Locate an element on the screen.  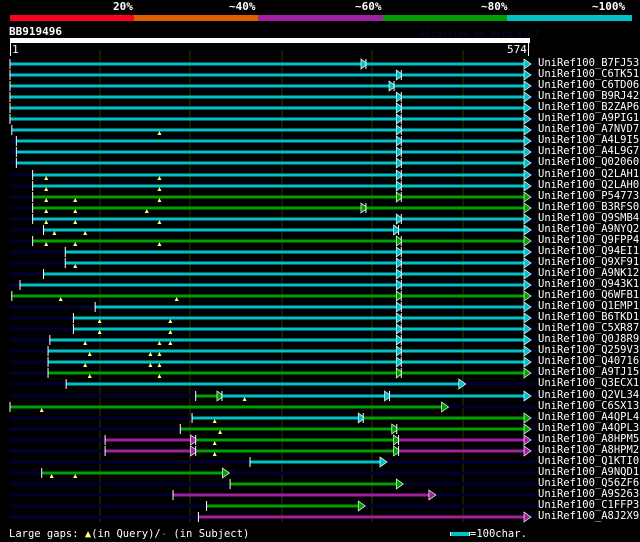
hit-label: UniRef100_Q3ECX1 is located at coordinates (588, 383).